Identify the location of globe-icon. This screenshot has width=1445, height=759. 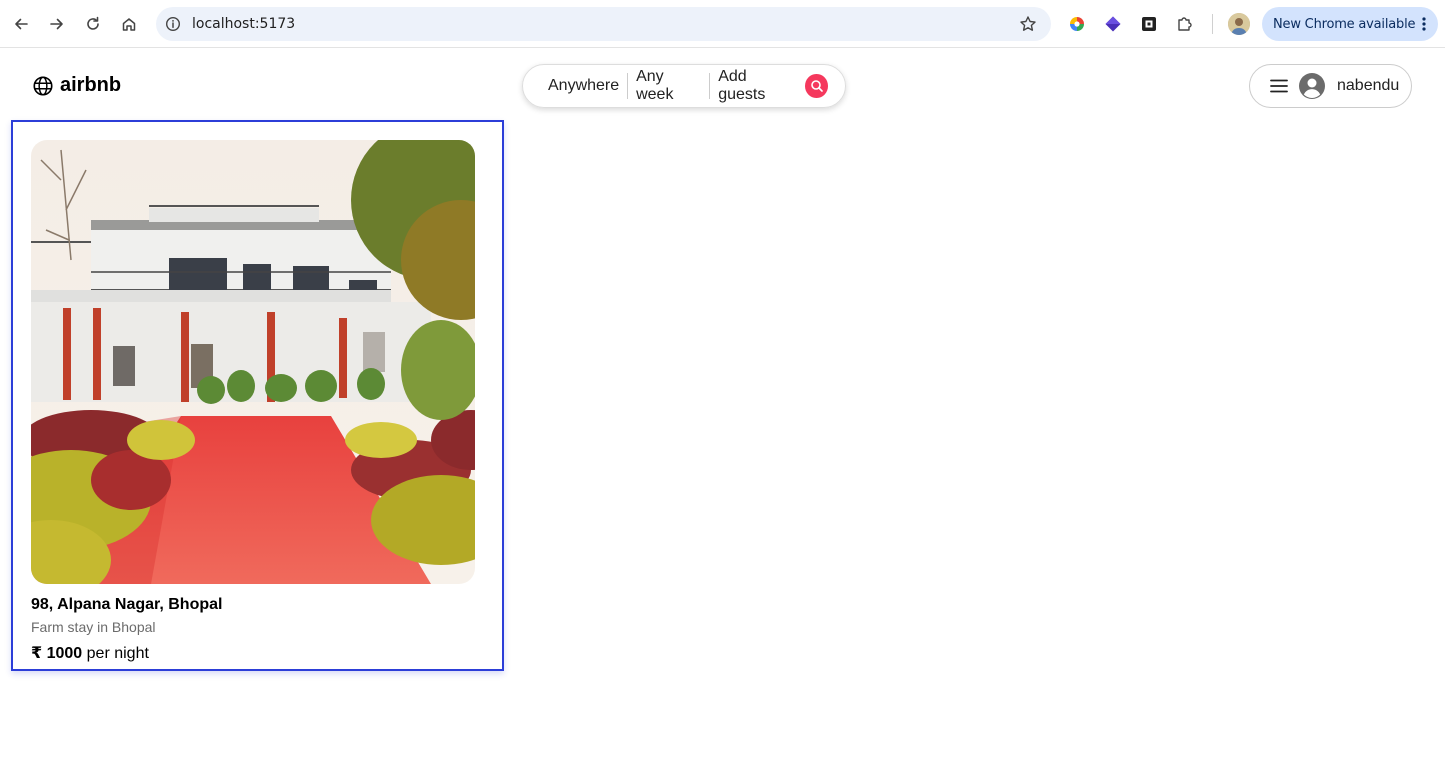
(43, 85).